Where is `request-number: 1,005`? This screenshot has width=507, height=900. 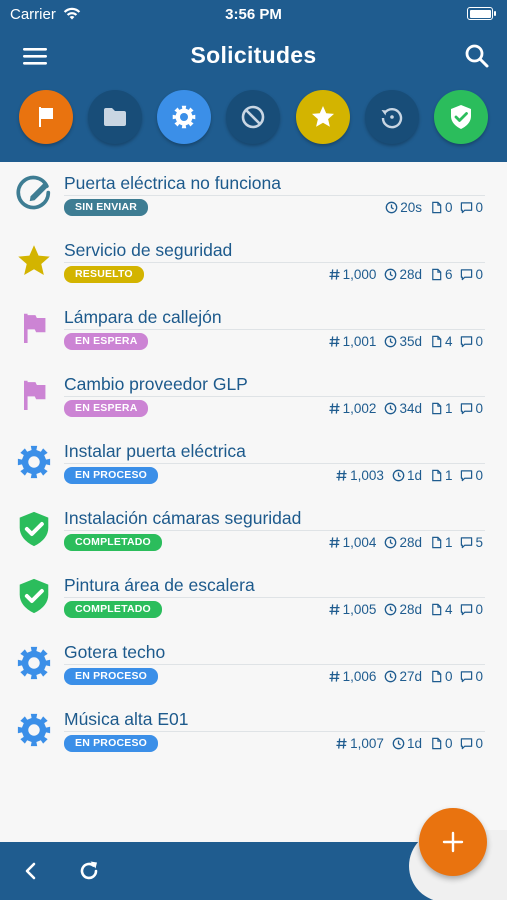 request-number: 1,005 is located at coordinates (352, 609).